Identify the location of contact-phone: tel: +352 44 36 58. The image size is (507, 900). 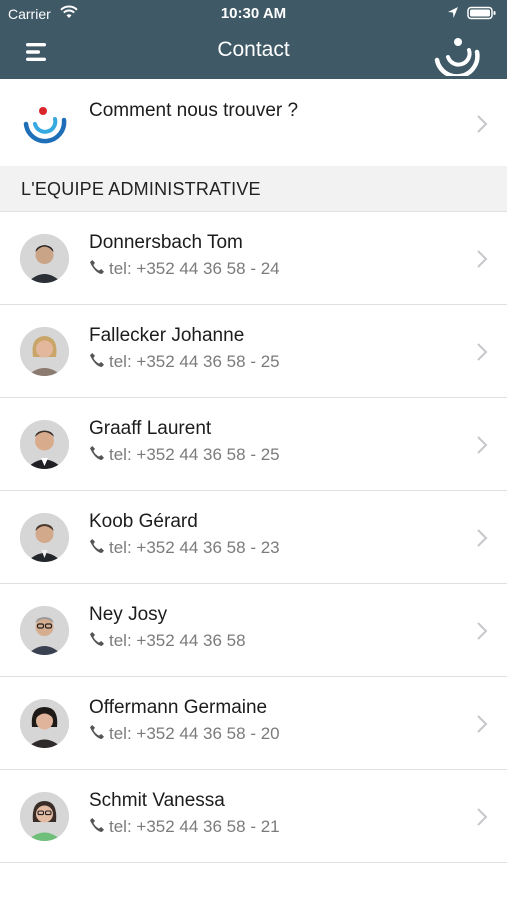
(167, 641).